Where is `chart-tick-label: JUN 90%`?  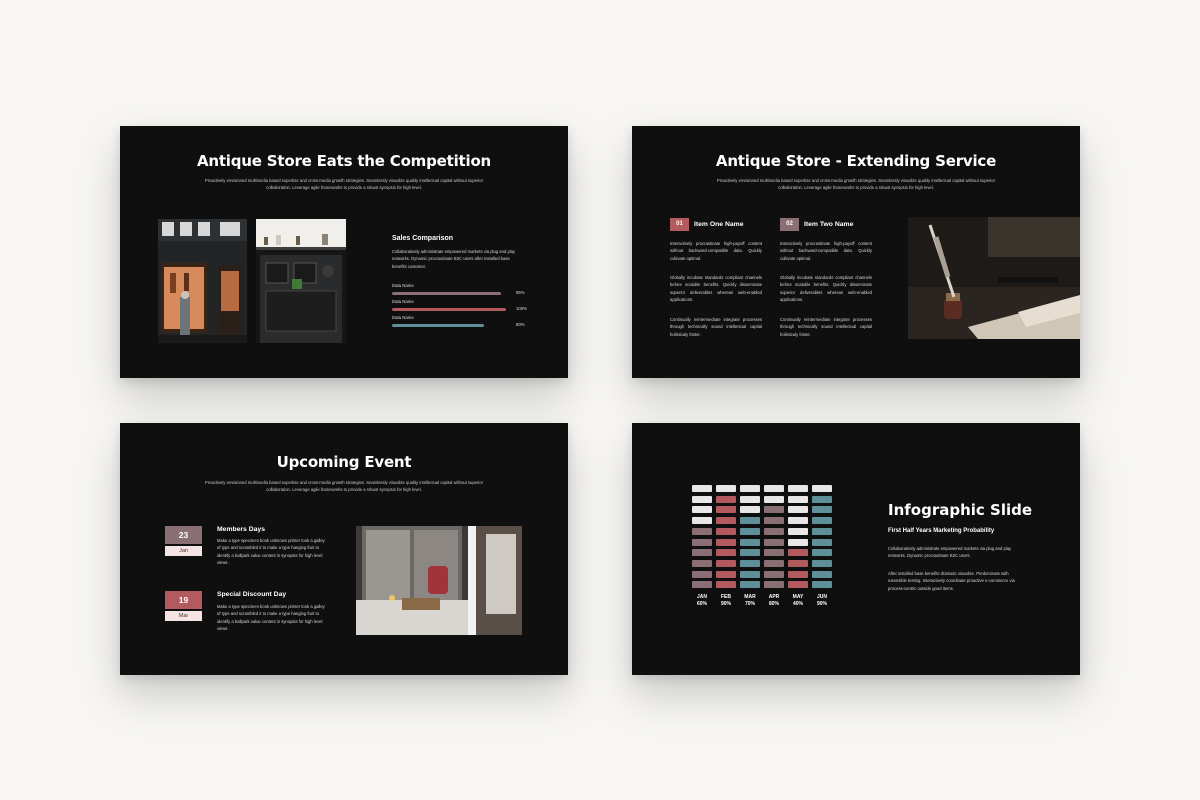
chart-tick-label: JUN 90% is located at coordinates (822, 600).